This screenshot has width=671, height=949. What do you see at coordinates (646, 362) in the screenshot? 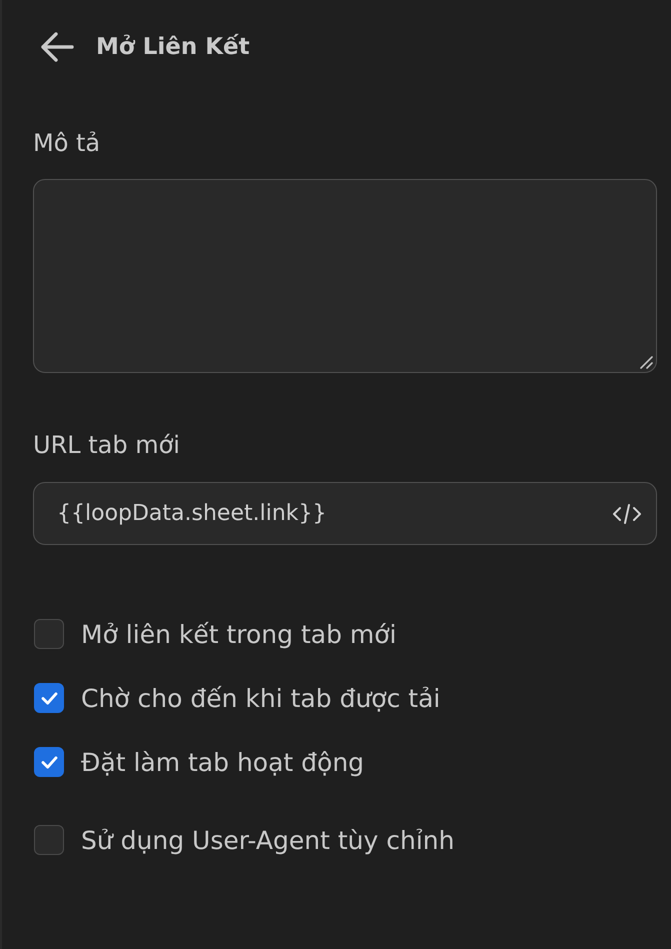
I see `resize-handle-icon` at bounding box center [646, 362].